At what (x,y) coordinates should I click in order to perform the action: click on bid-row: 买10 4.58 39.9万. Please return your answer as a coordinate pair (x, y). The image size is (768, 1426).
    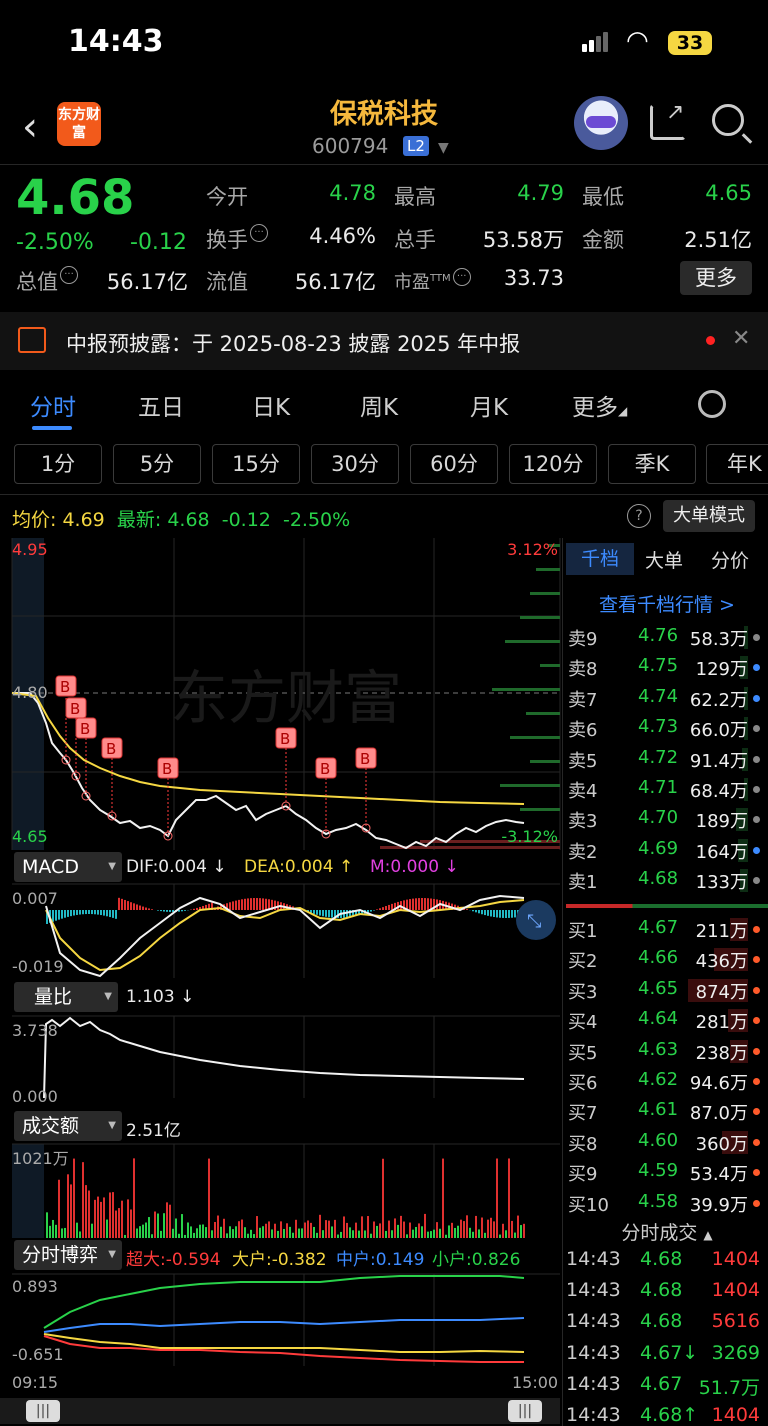
    Looking at the image, I should click on (667, 1203).